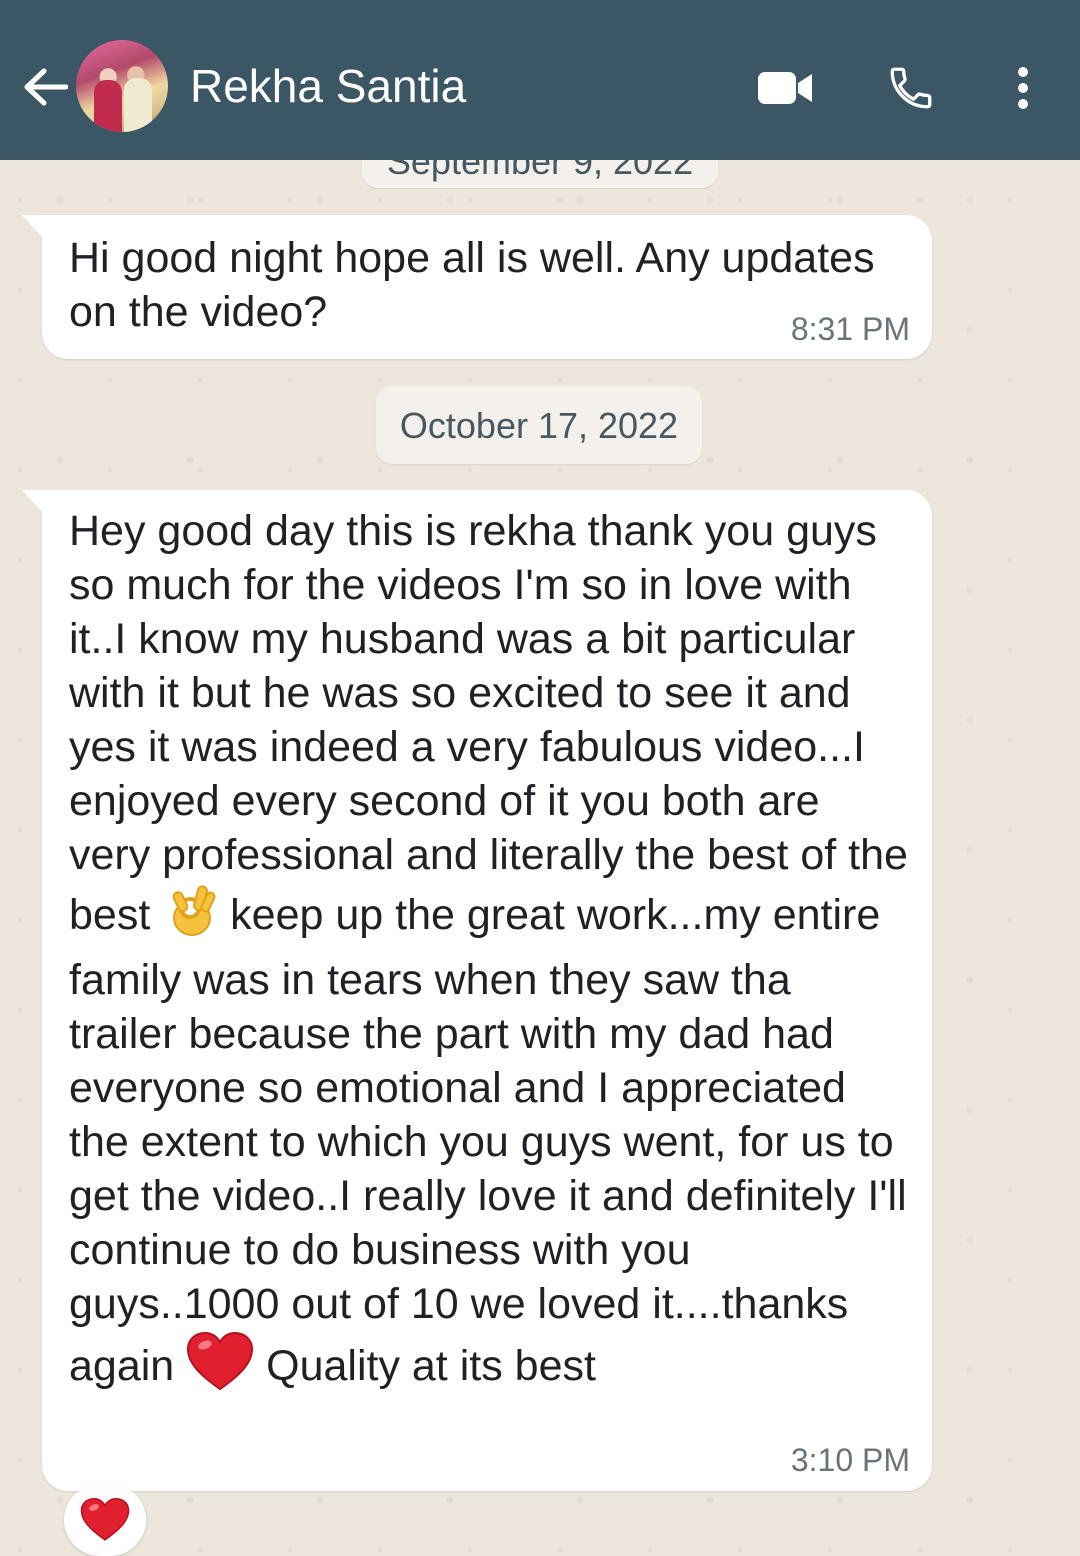  I want to click on more-options-icon, so click(1023, 88).